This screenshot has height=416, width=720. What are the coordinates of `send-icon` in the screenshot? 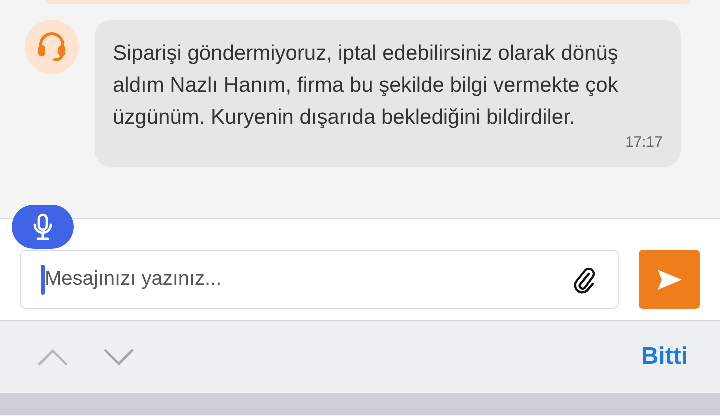 It's located at (669, 279).